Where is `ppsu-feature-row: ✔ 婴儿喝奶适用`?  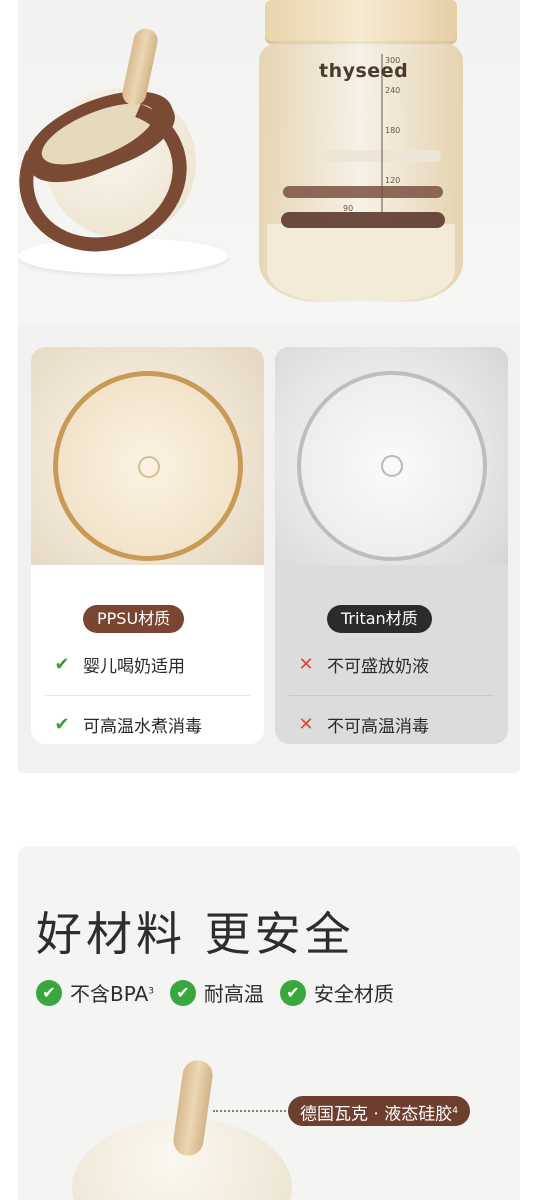
ppsu-feature-row: ✔ 婴儿喝奶适用 is located at coordinates (147, 664).